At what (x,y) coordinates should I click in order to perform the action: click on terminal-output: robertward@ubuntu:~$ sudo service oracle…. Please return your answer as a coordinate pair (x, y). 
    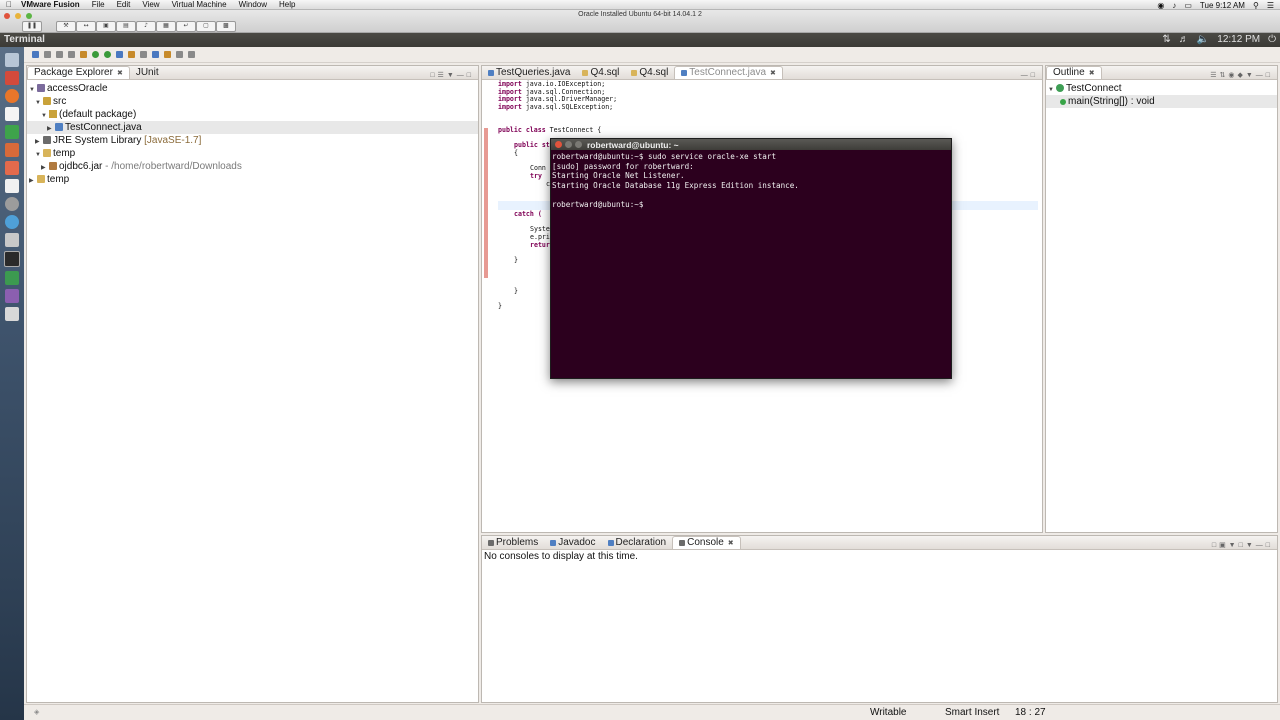
    Looking at the image, I should click on (751, 180).